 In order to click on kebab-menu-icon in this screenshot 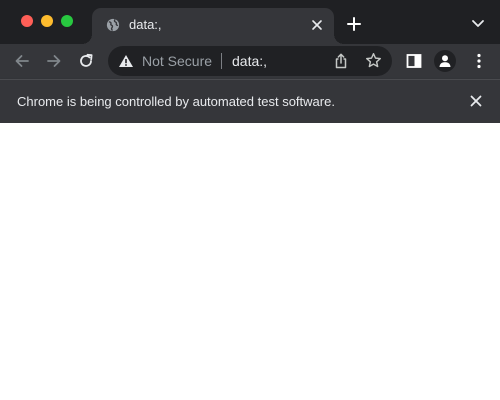, I will do `click(479, 61)`.